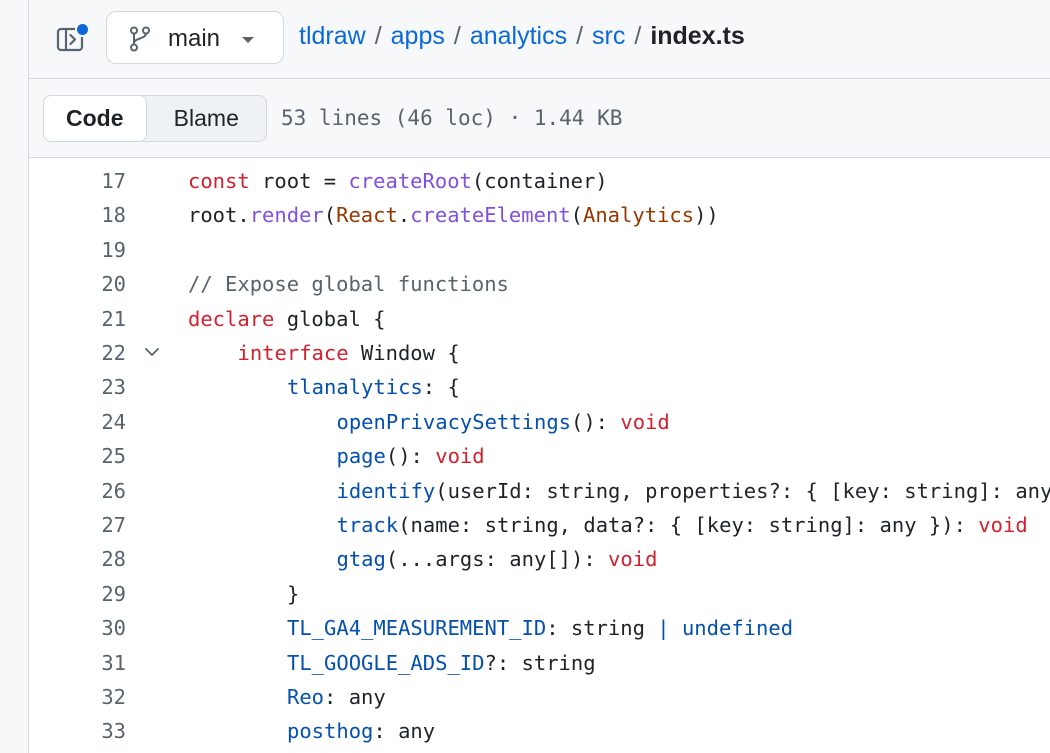 The width and height of the screenshot is (1050, 753). I want to click on code-token: openPrivacySettings, so click(454, 421).